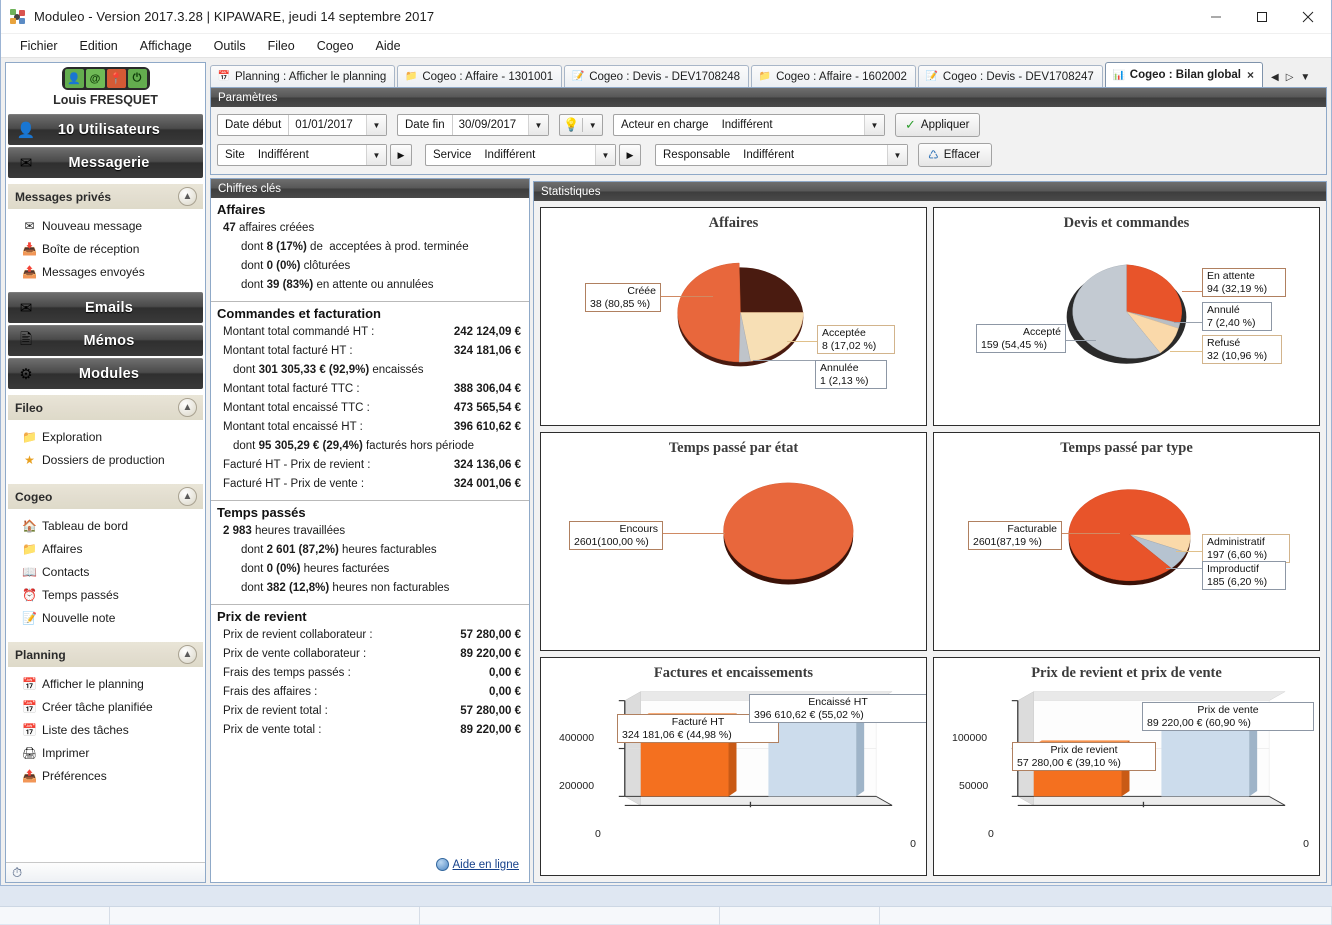  What do you see at coordinates (442, 864) in the screenshot?
I see `globe-icon` at bounding box center [442, 864].